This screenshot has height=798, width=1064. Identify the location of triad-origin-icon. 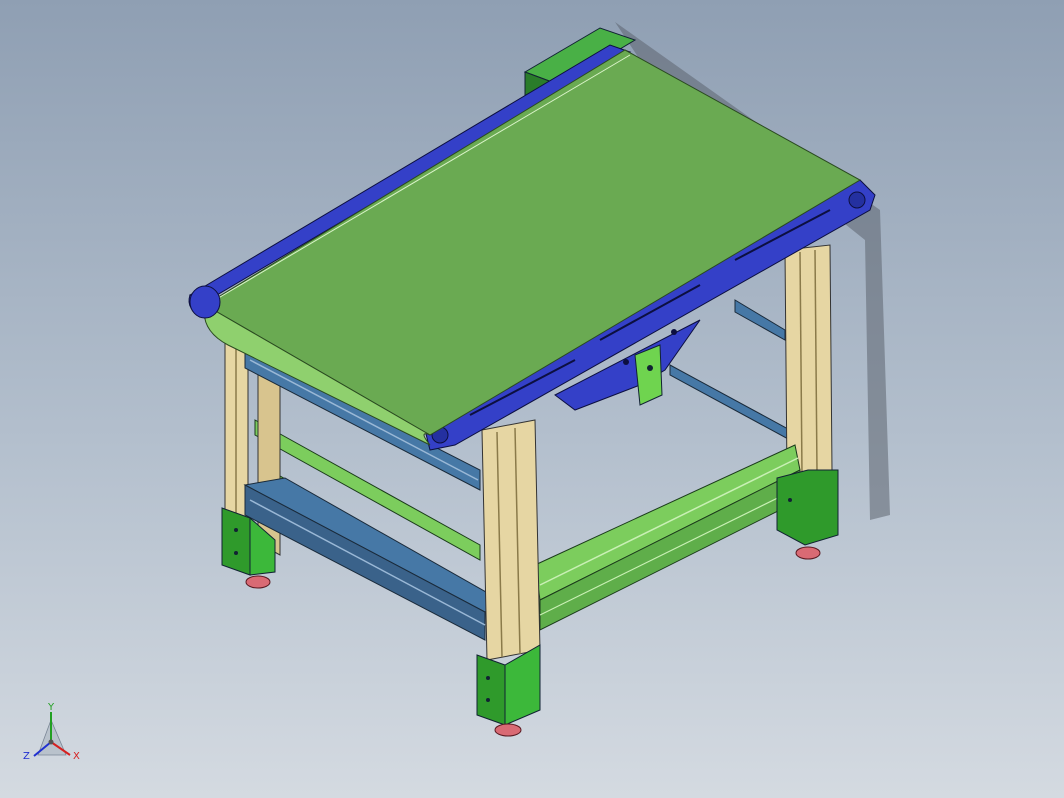
(51, 742).